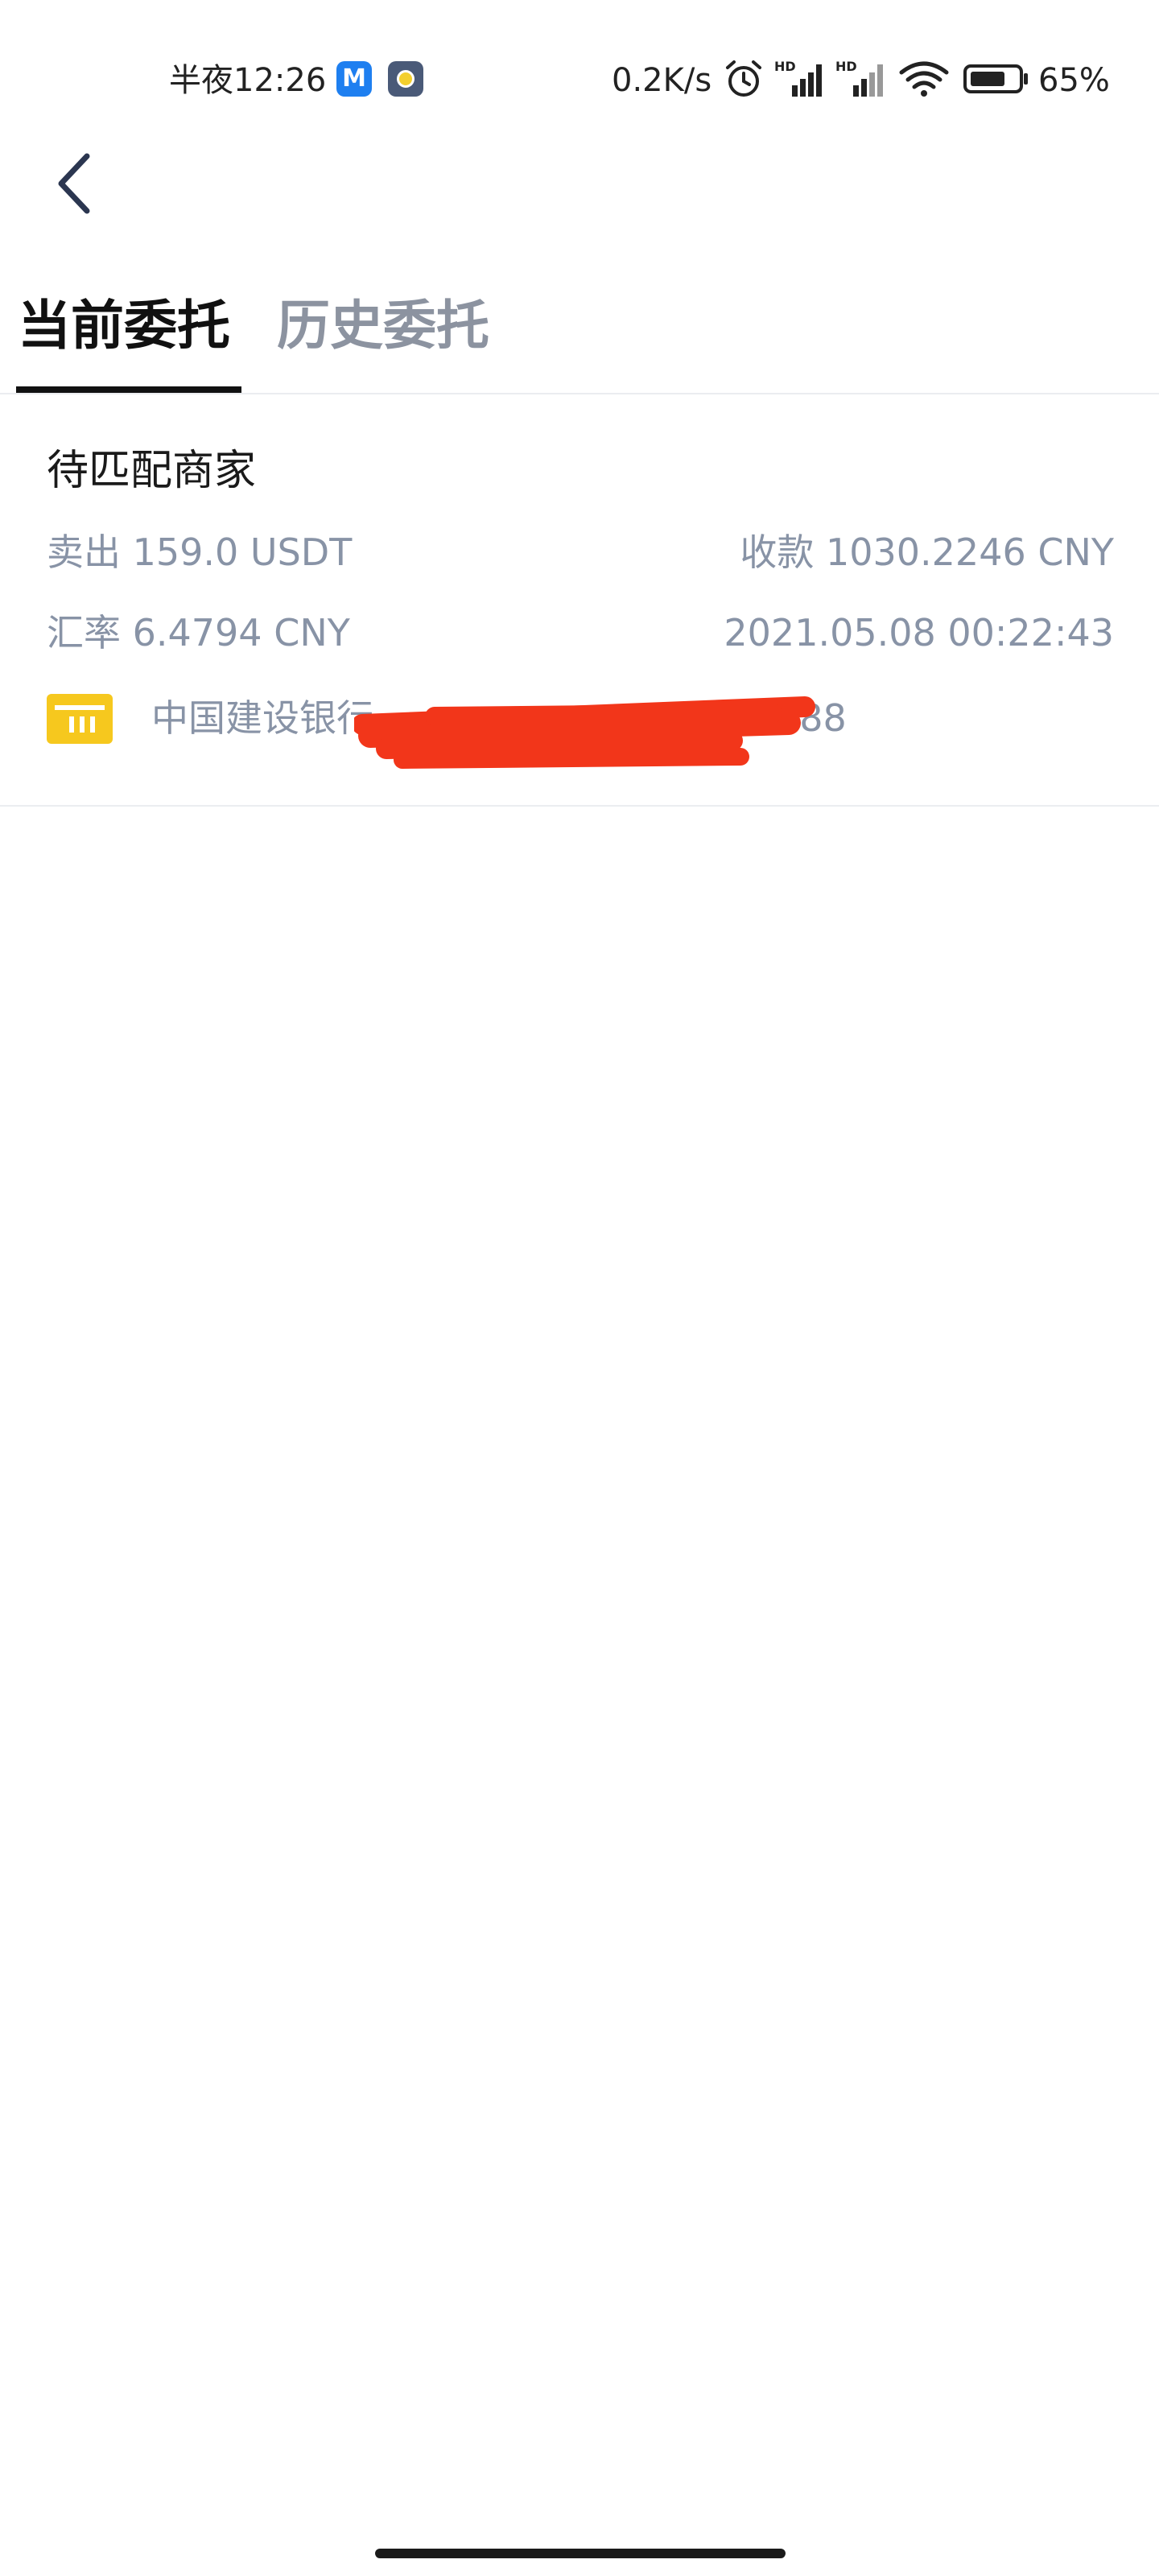 The width and height of the screenshot is (1159, 2576). I want to click on status-time: 半夜12:26, so click(248, 80).